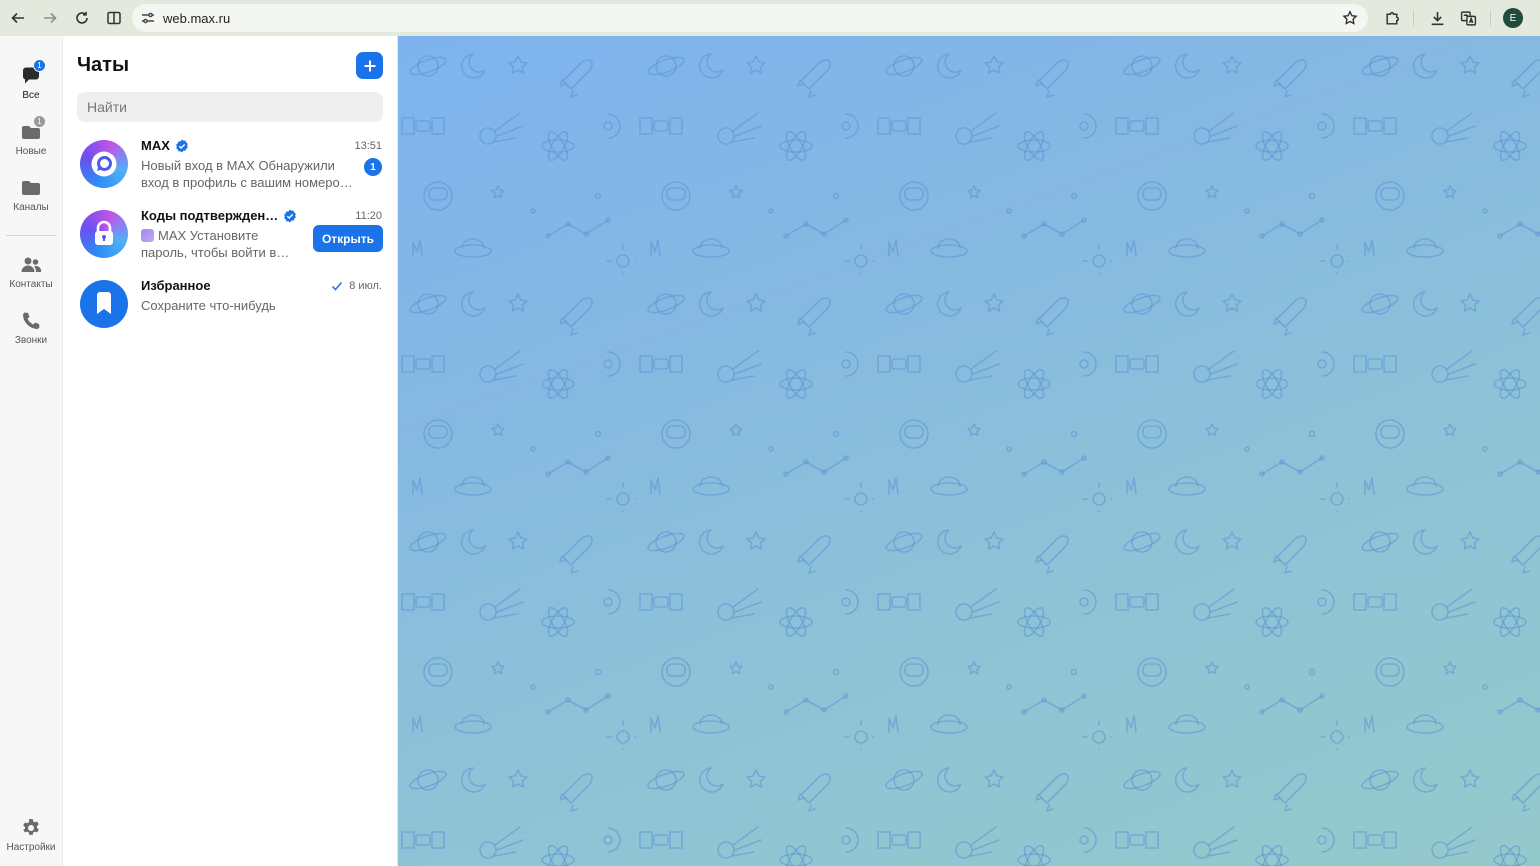  I want to click on plus-icon, so click(369, 65).